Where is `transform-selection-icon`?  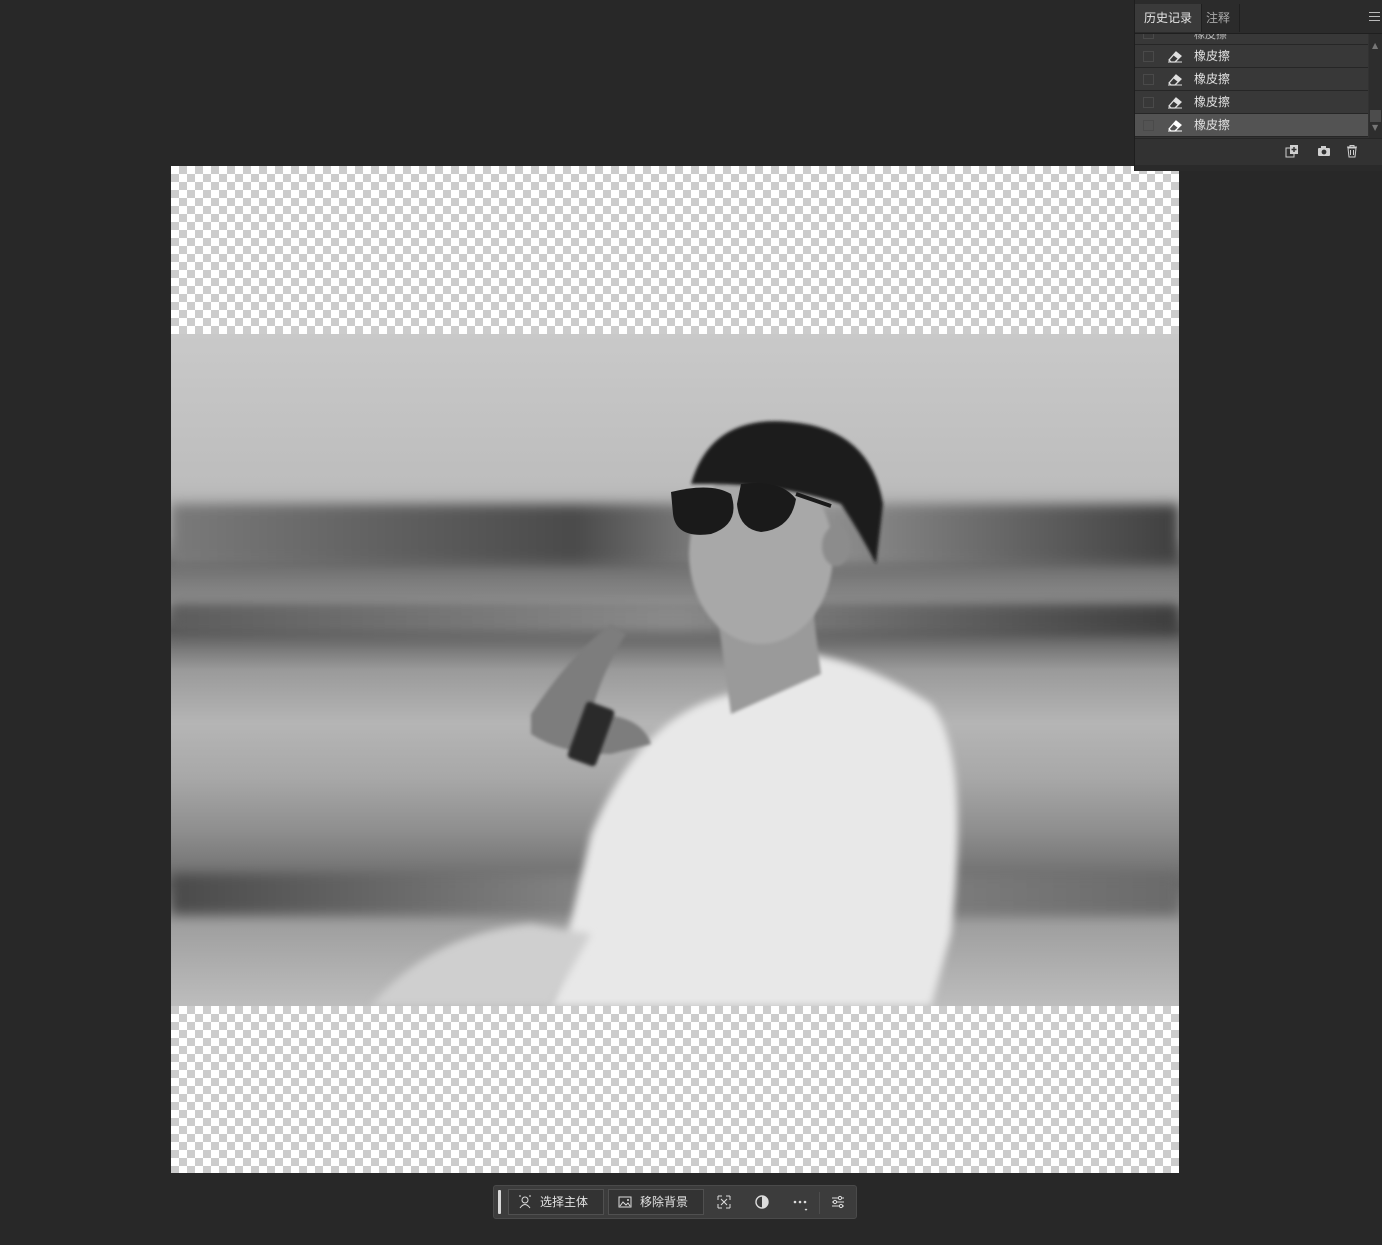
transform-selection-icon is located at coordinates (724, 1202).